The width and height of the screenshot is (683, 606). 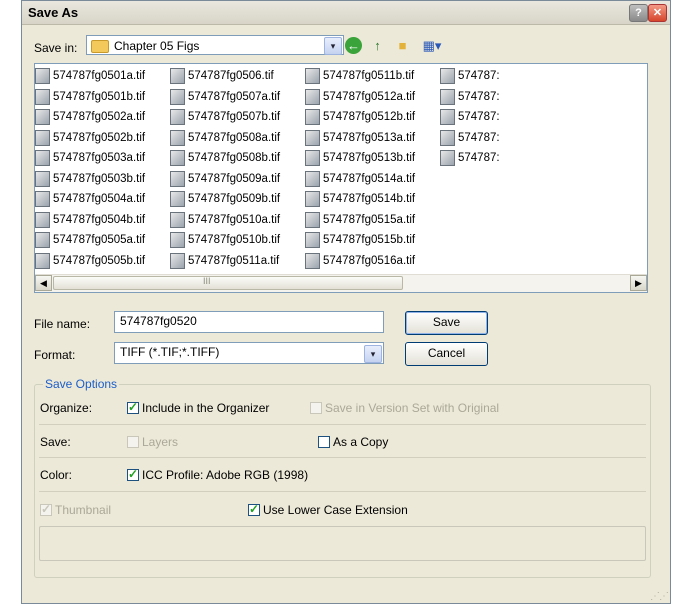 What do you see at coordinates (225, 220) in the screenshot?
I see `file-item: 574787fg0510a.tif` at bounding box center [225, 220].